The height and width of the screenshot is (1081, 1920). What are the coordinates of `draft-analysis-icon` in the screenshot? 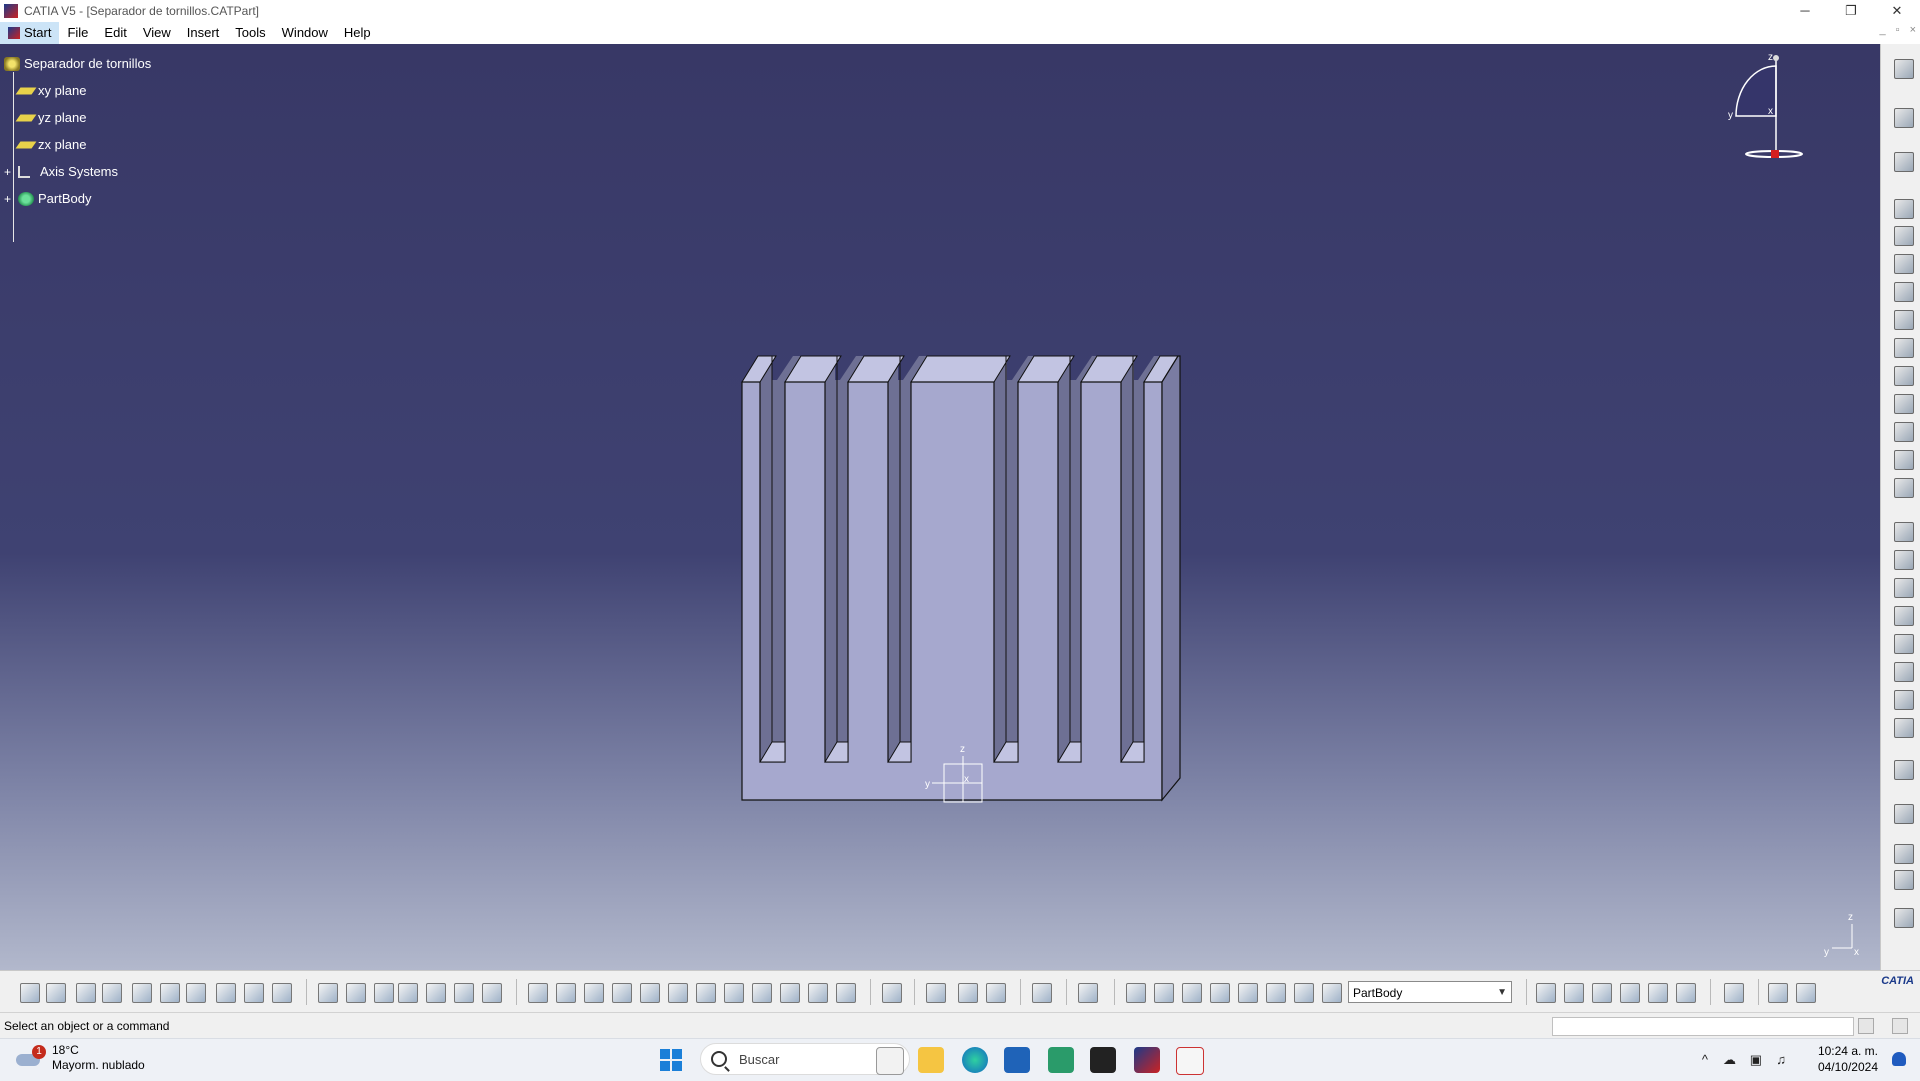 It's located at (1602, 993).